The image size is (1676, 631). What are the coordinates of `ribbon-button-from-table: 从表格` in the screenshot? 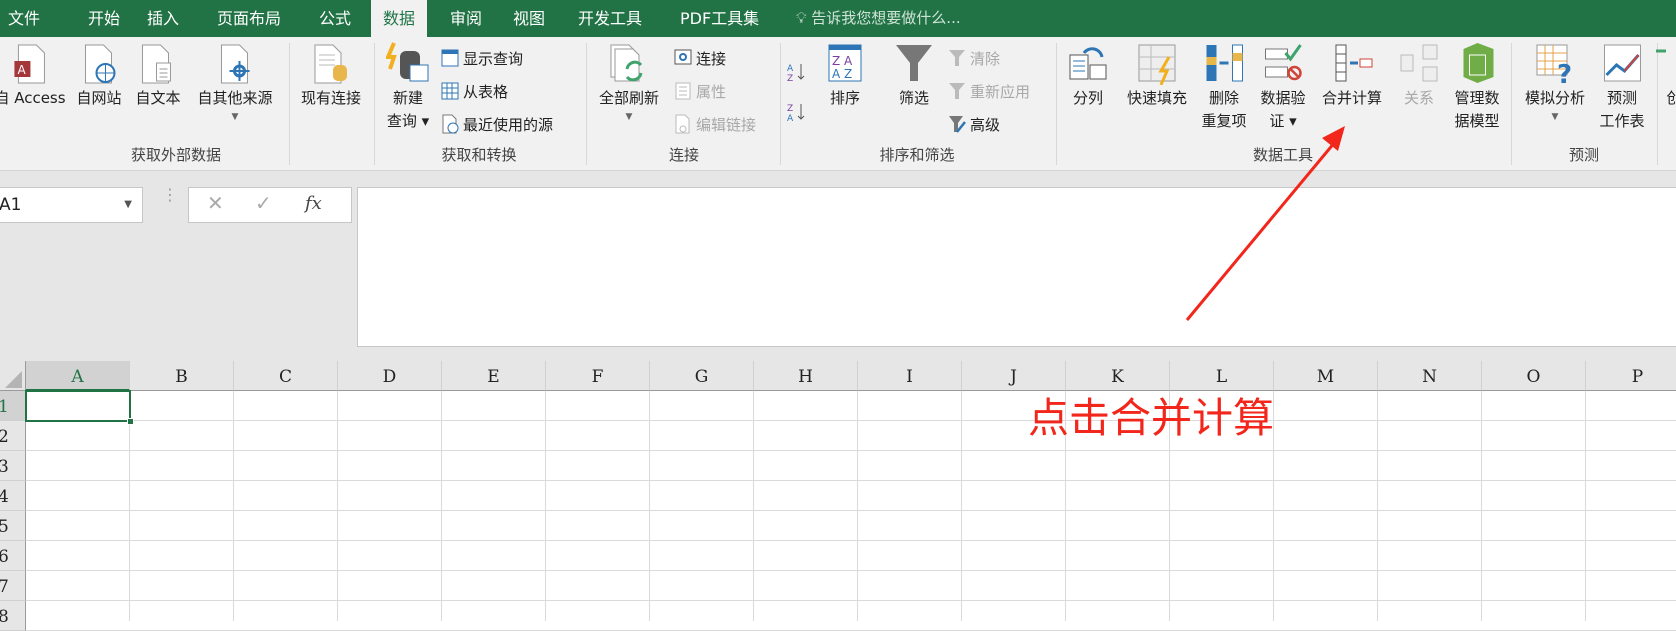 It's located at (474, 91).